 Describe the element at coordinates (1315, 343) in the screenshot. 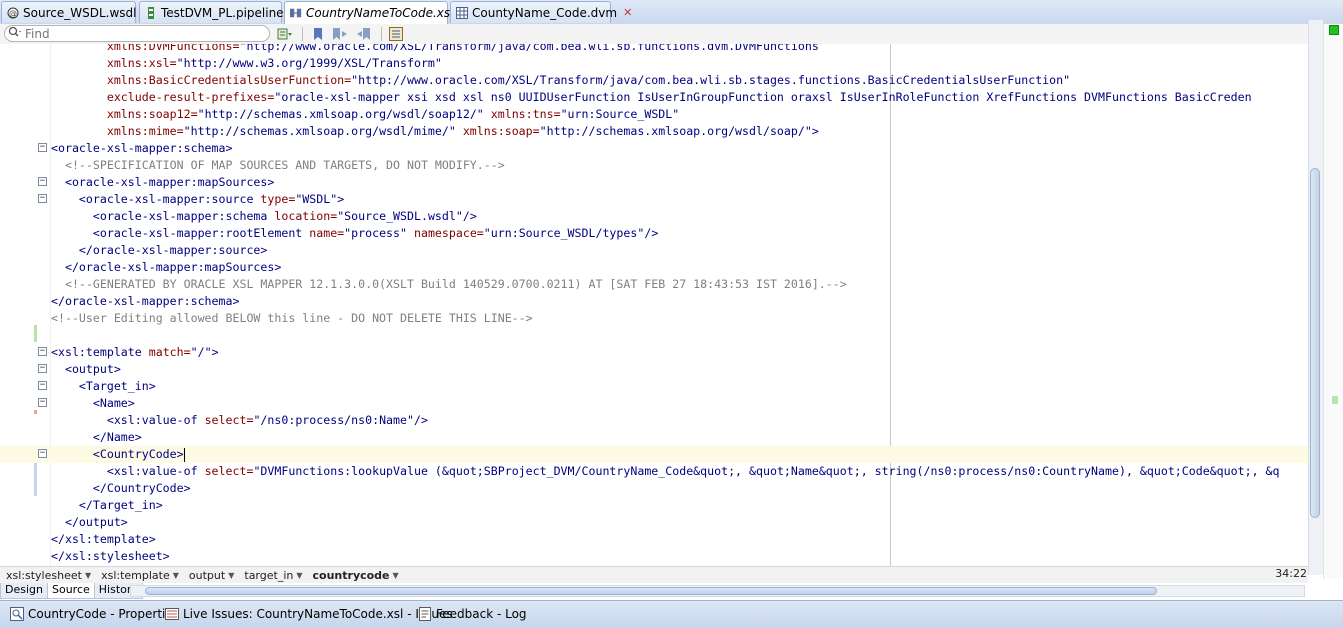

I see `vertical-scrollbar-thumb` at that location.